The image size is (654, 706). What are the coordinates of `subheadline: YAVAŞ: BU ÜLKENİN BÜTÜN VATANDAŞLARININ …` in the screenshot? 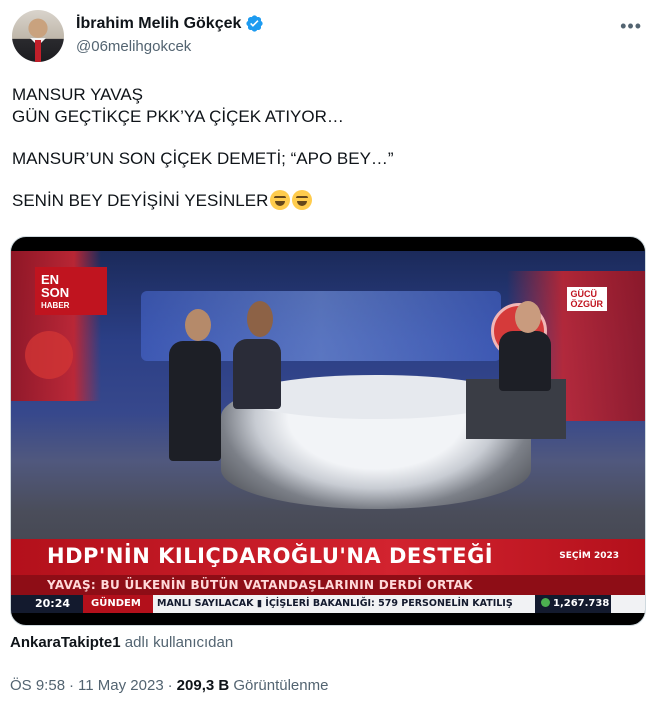 It's located at (260, 585).